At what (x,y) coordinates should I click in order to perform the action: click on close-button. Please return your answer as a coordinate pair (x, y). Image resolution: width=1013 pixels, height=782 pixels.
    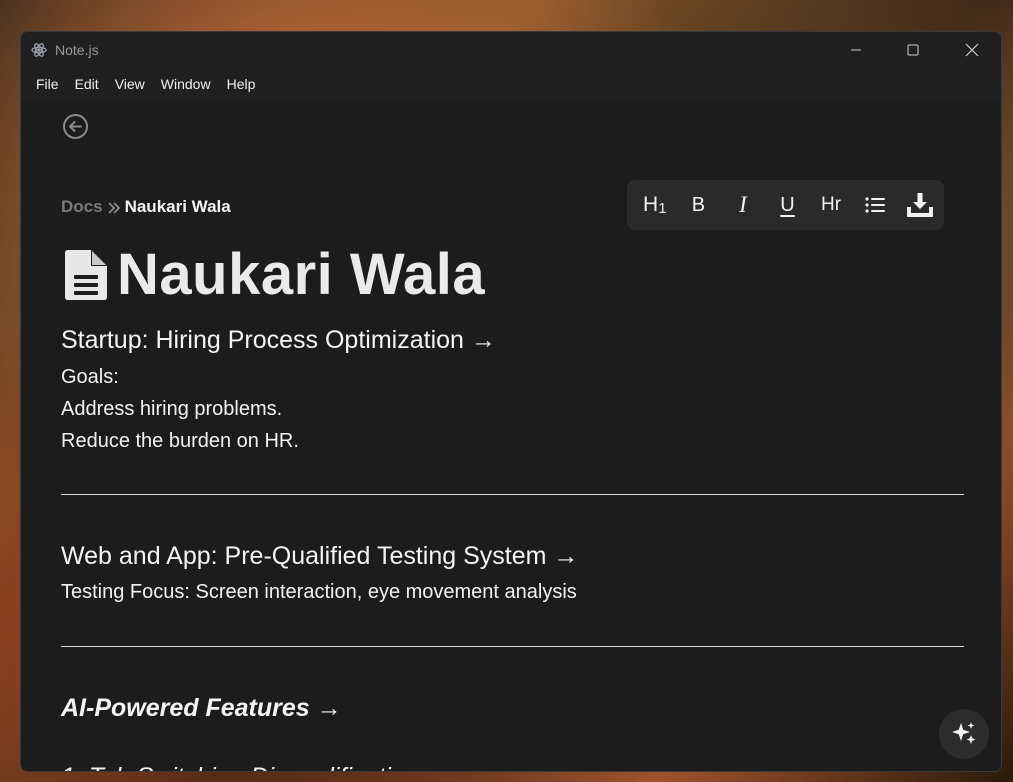
    Looking at the image, I should click on (972, 50).